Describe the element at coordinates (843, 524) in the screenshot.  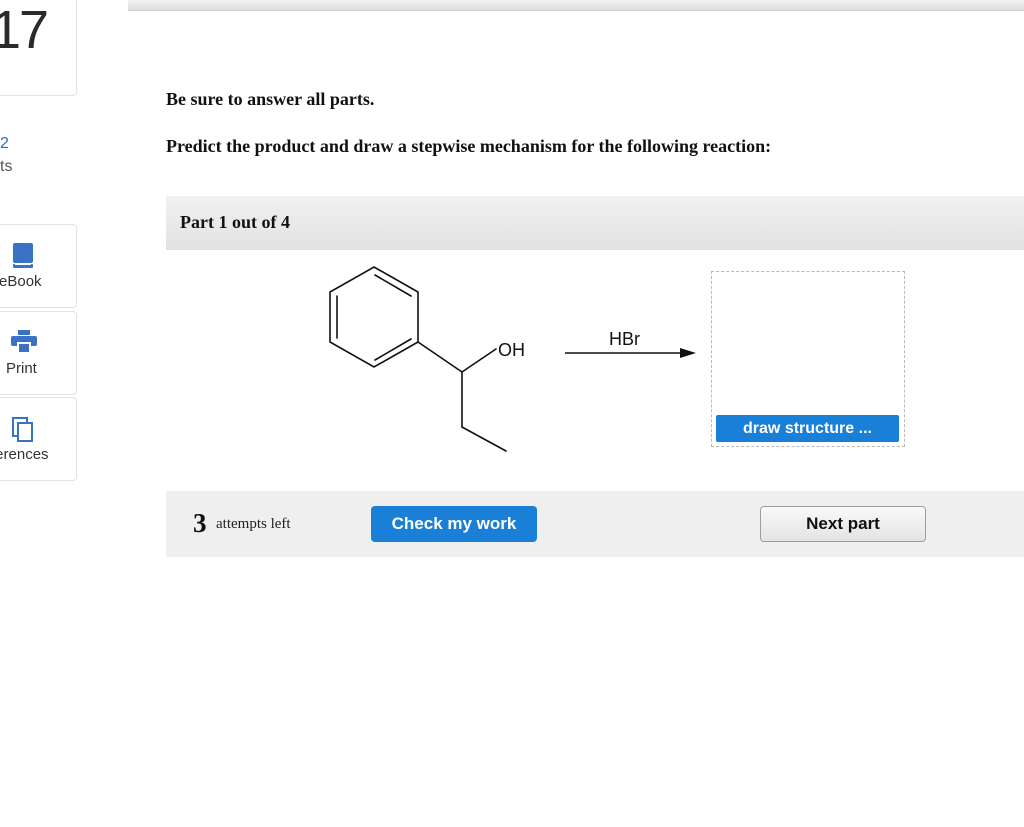
I see `next-part-button: Next part` at that location.